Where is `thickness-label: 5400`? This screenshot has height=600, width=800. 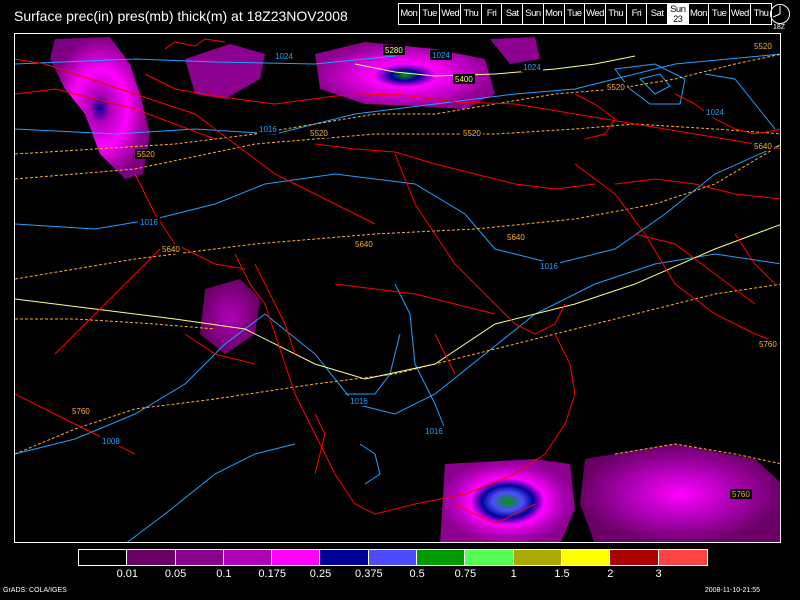 thickness-label: 5400 is located at coordinates (464, 79).